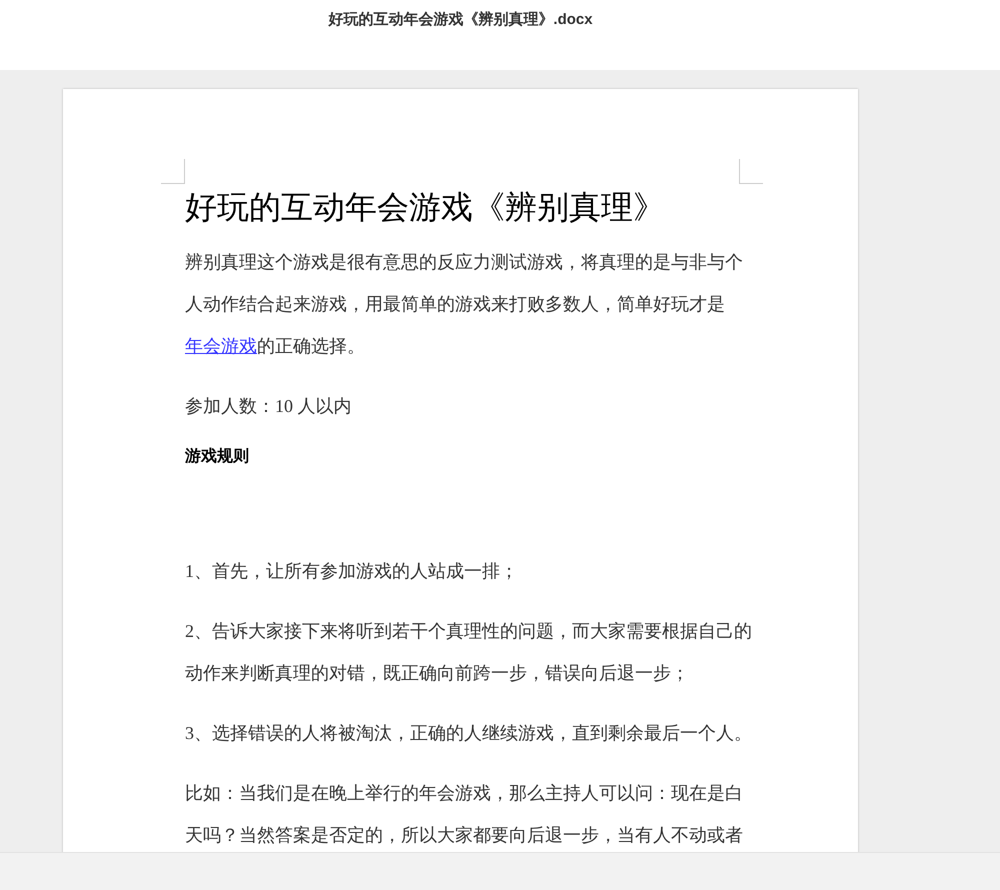 The width and height of the screenshot is (1000, 890). Describe the element at coordinates (221, 346) in the screenshot. I see `link: 年会游戏` at that location.